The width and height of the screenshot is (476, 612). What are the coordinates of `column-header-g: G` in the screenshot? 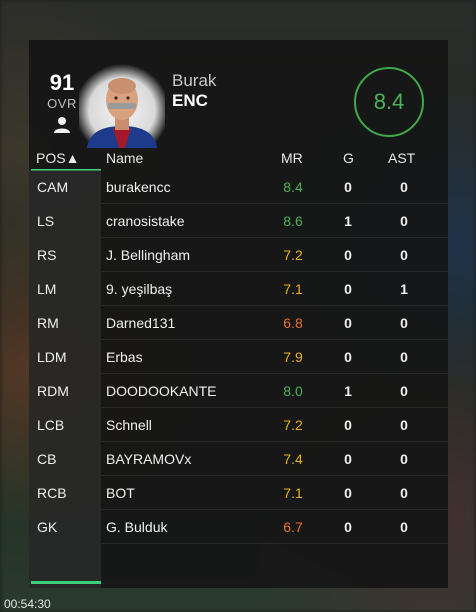 It's located at (348, 158).